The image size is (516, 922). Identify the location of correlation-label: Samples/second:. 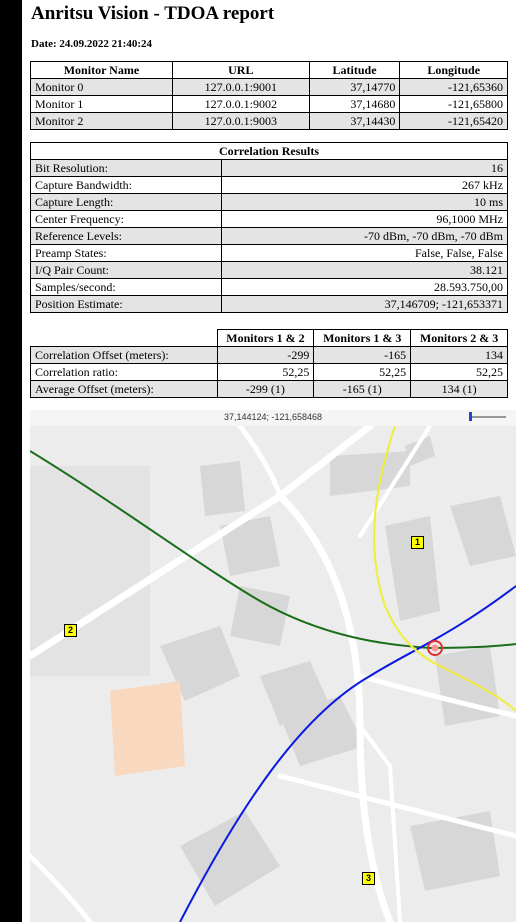
(126, 287).